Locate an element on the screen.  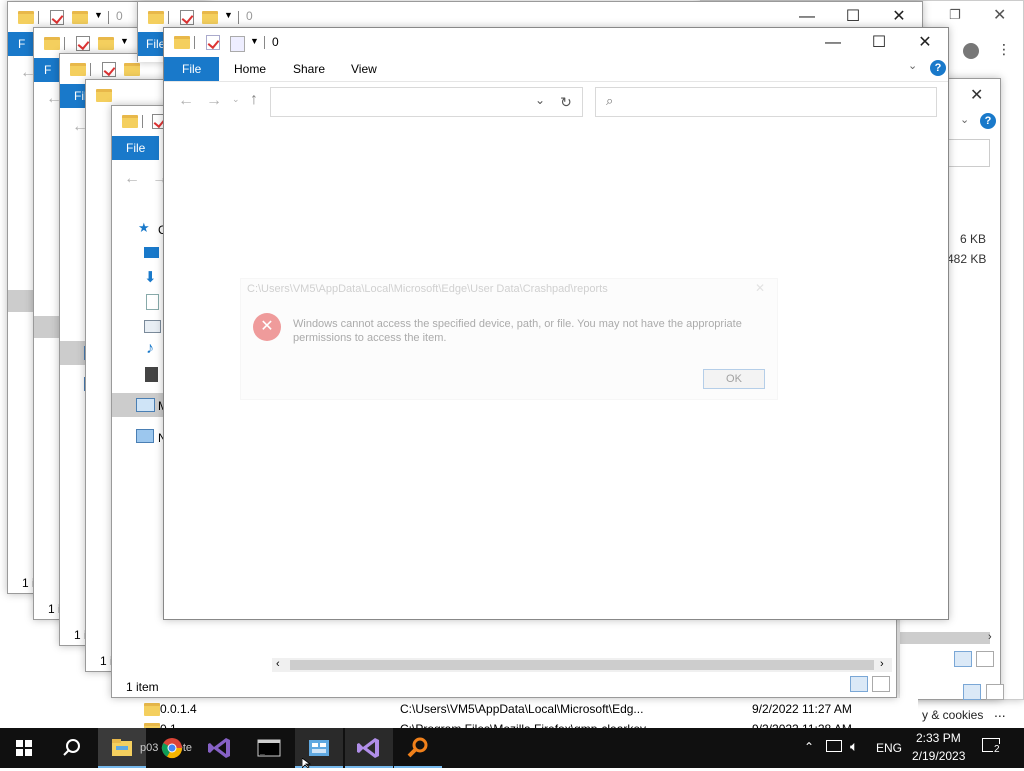
show-hidden-icons-icon: ⌃ is located at coordinates (809, 747).